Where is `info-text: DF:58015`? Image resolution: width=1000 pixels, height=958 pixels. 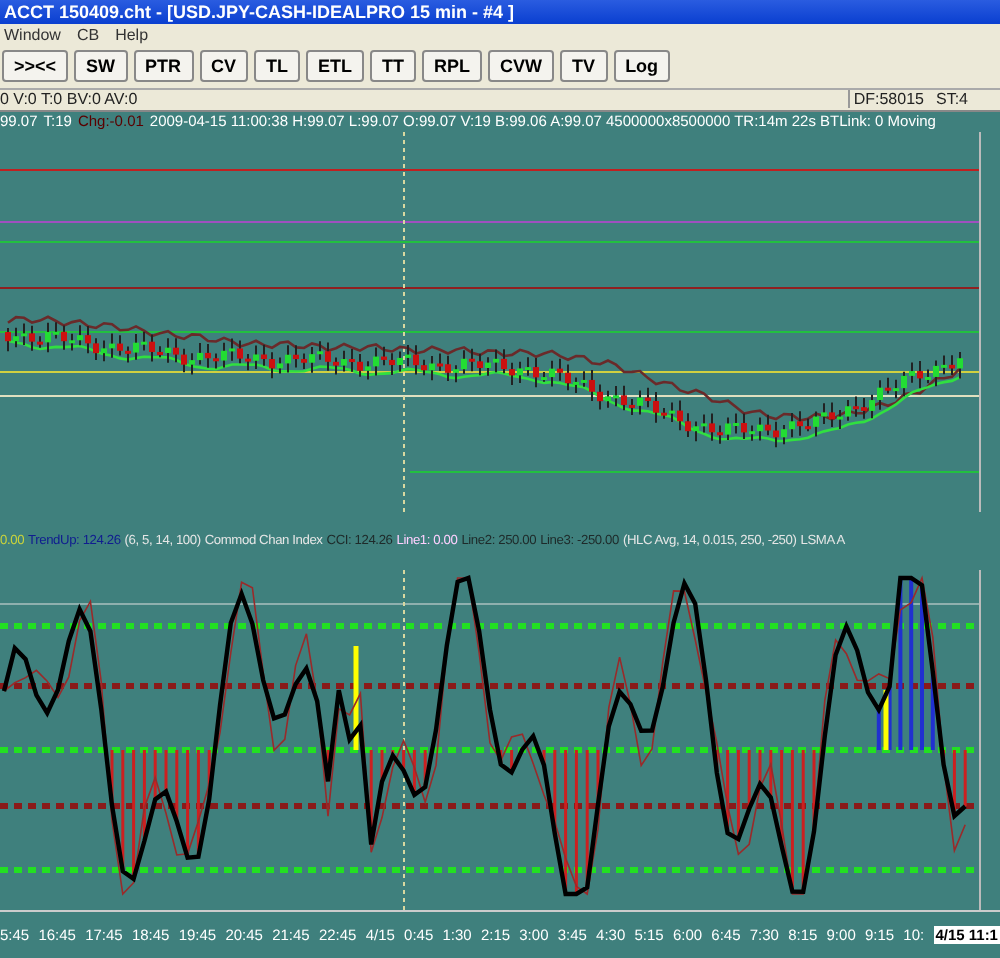
info-text: DF:58015 is located at coordinates (888, 99).